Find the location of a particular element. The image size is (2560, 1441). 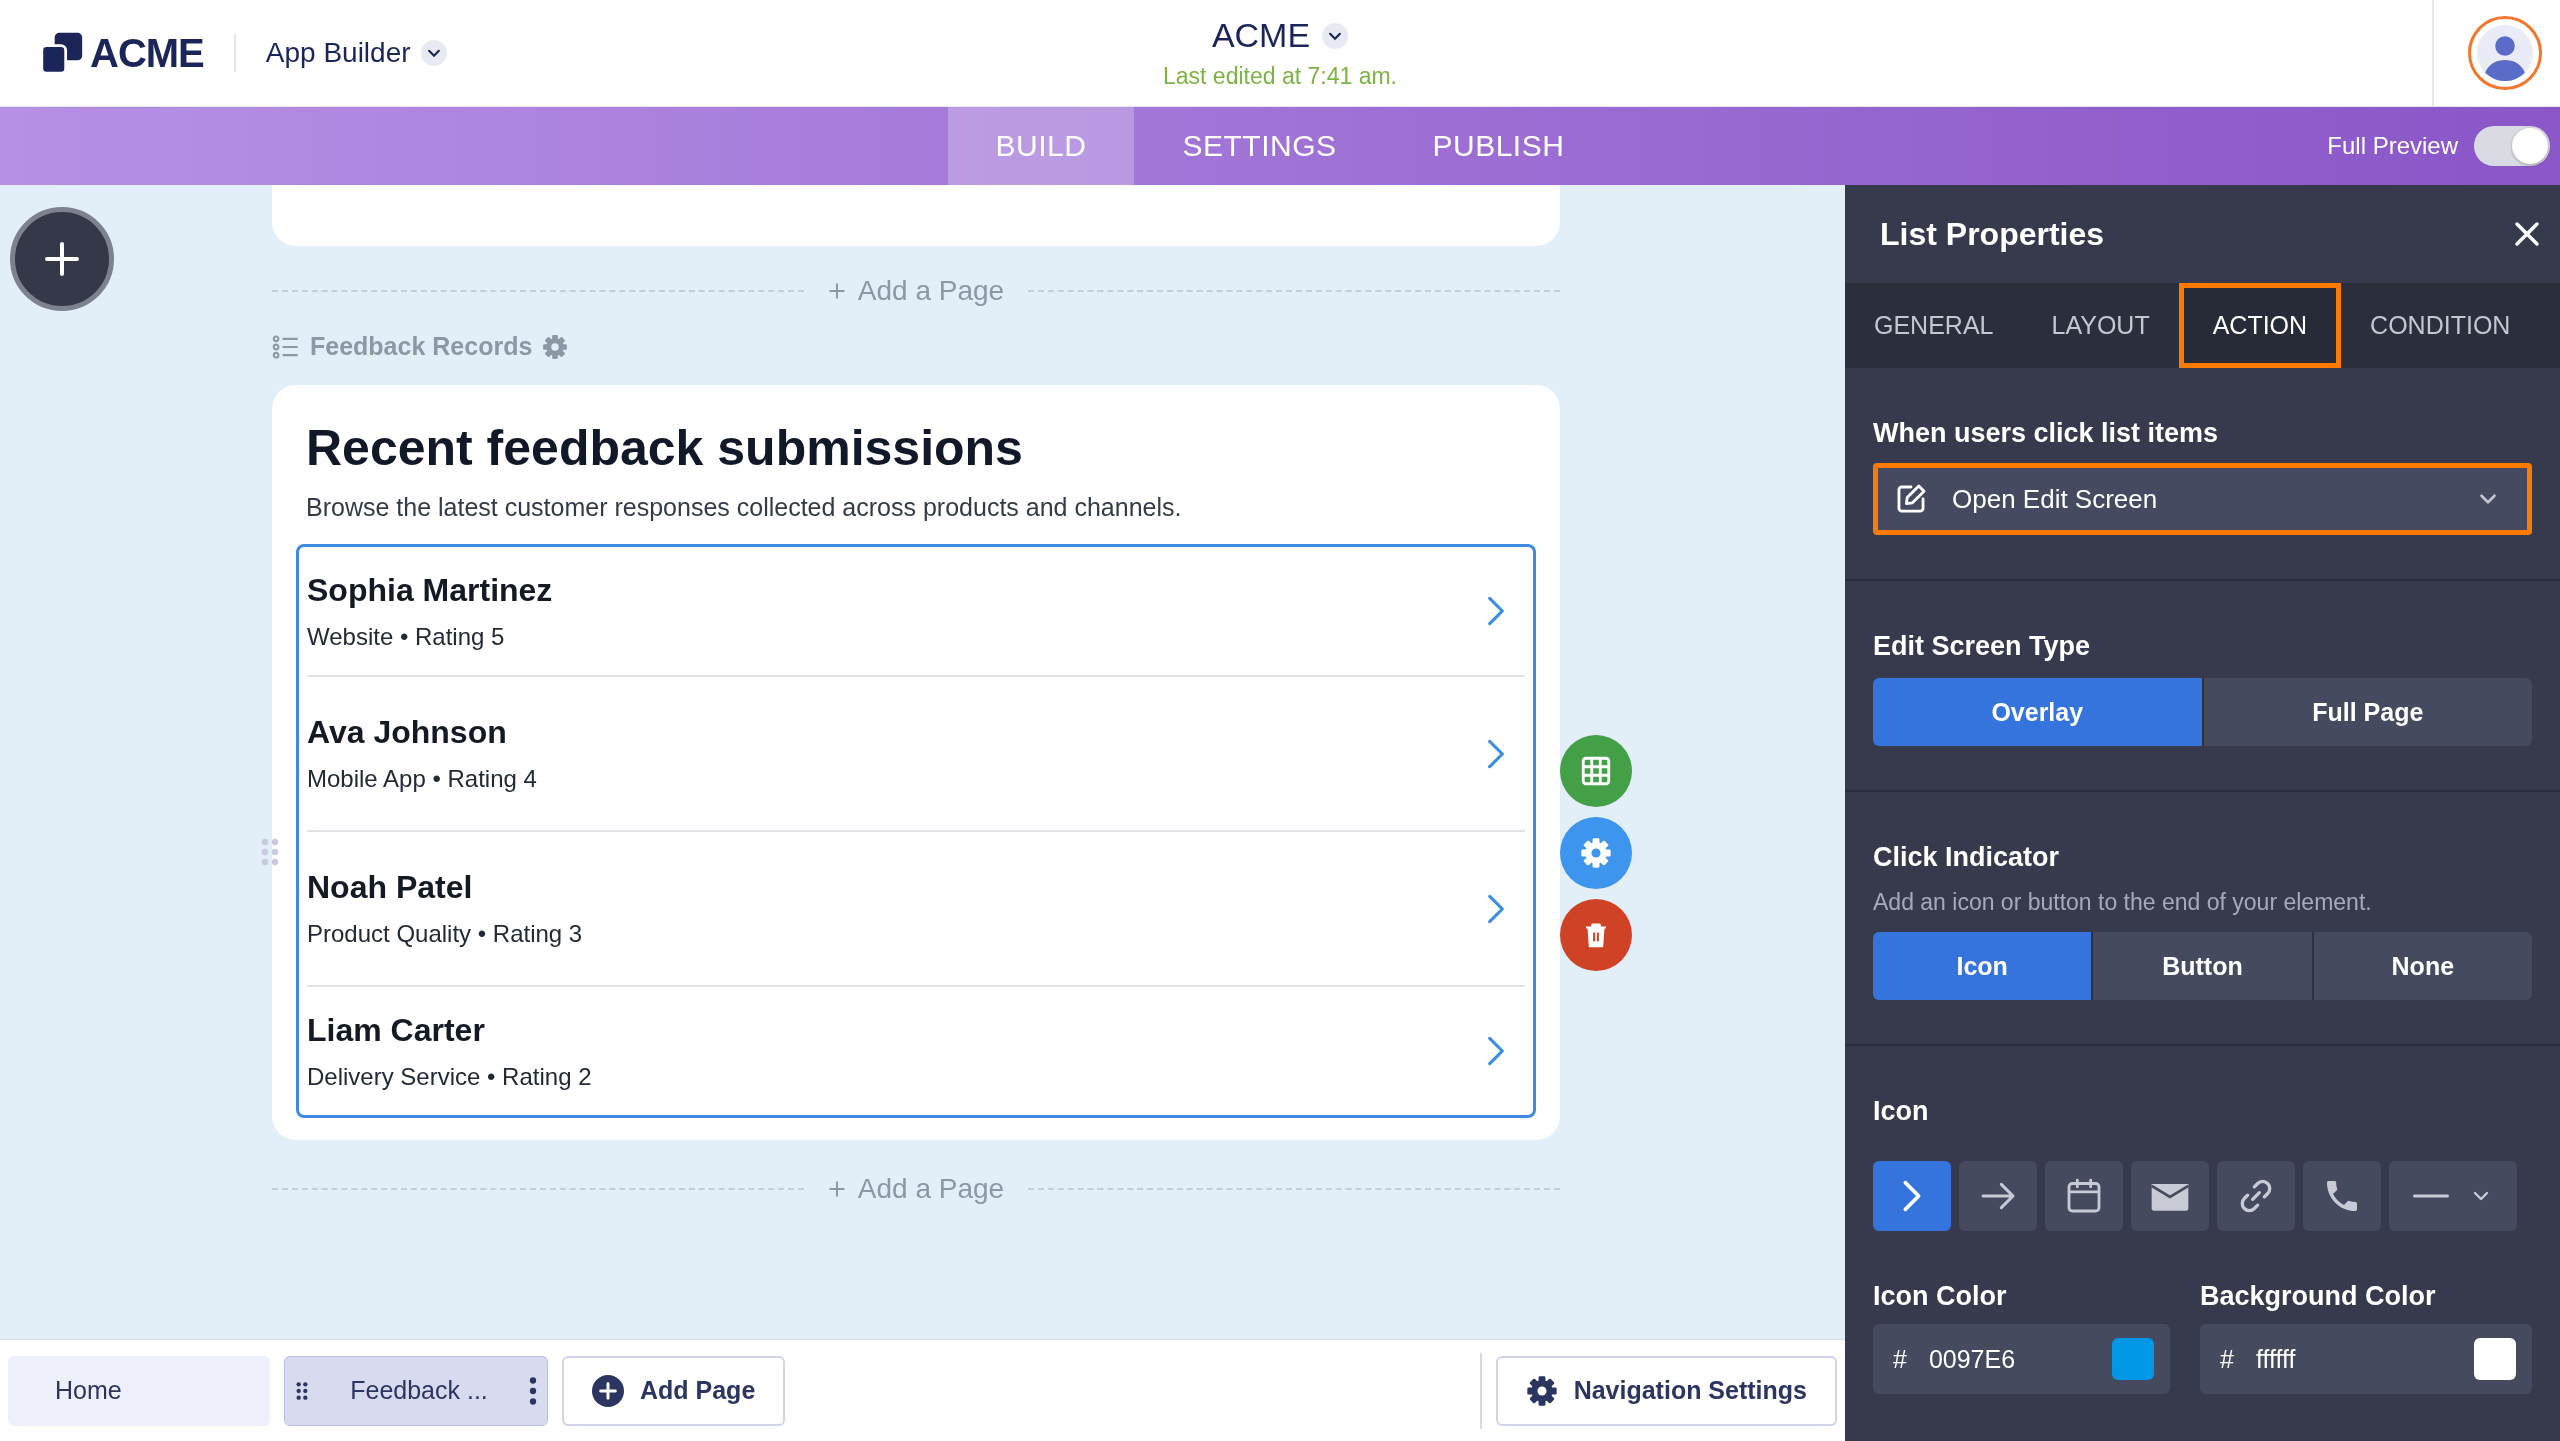

plus-circle-icon is located at coordinates (608, 1390).